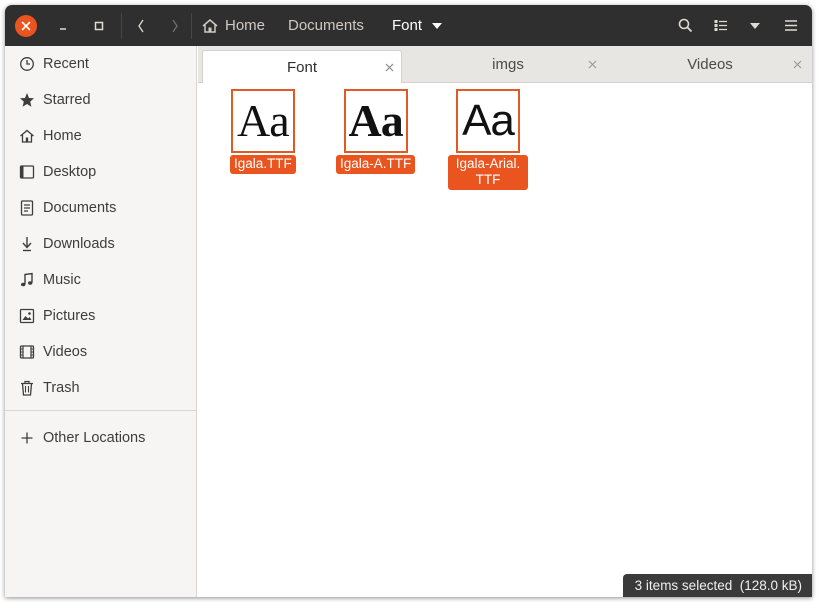 The image size is (821, 605). I want to click on sidebar-item-trash: Trash, so click(101, 388).